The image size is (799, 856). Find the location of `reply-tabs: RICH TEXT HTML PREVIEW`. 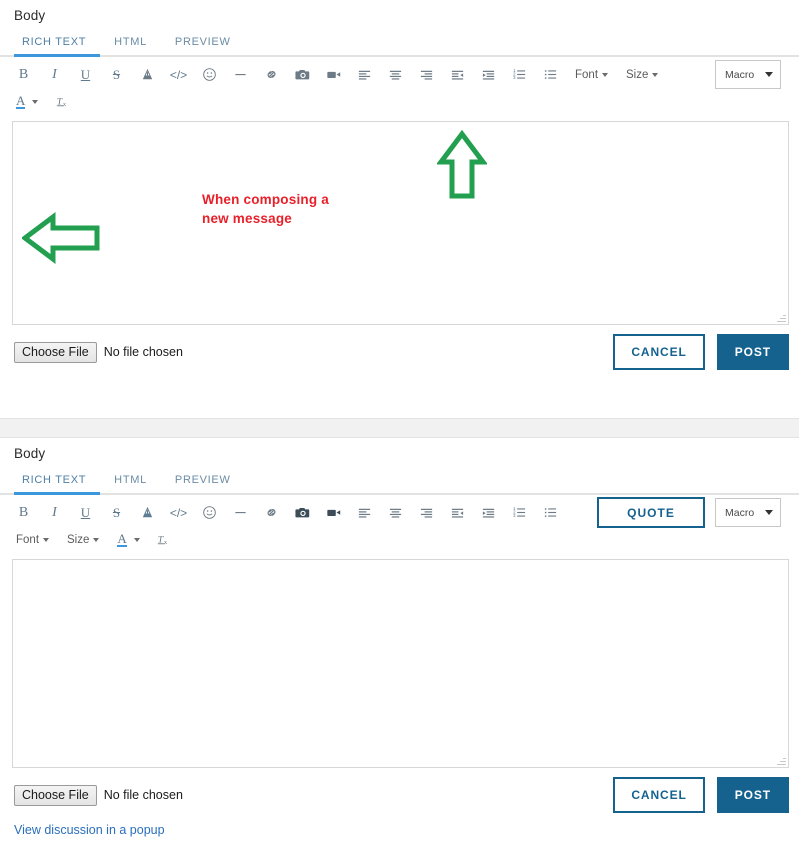

reply-tabs: RICH TEXT HTML PREVIEW is located at coordinates (399, 480).